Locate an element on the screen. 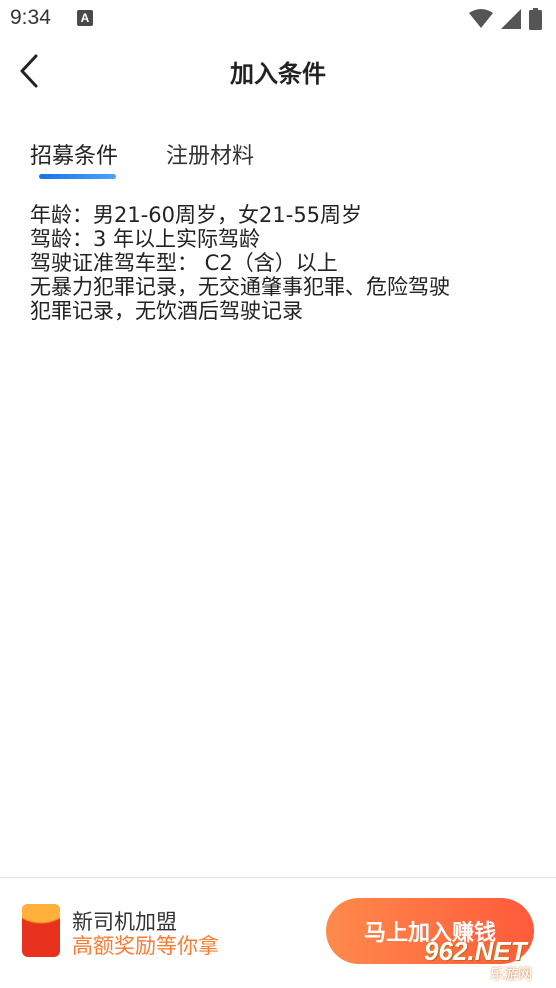 This screenshot has width=556, height=988. navbar: 加入条件 is located at coordinates (278, 71).